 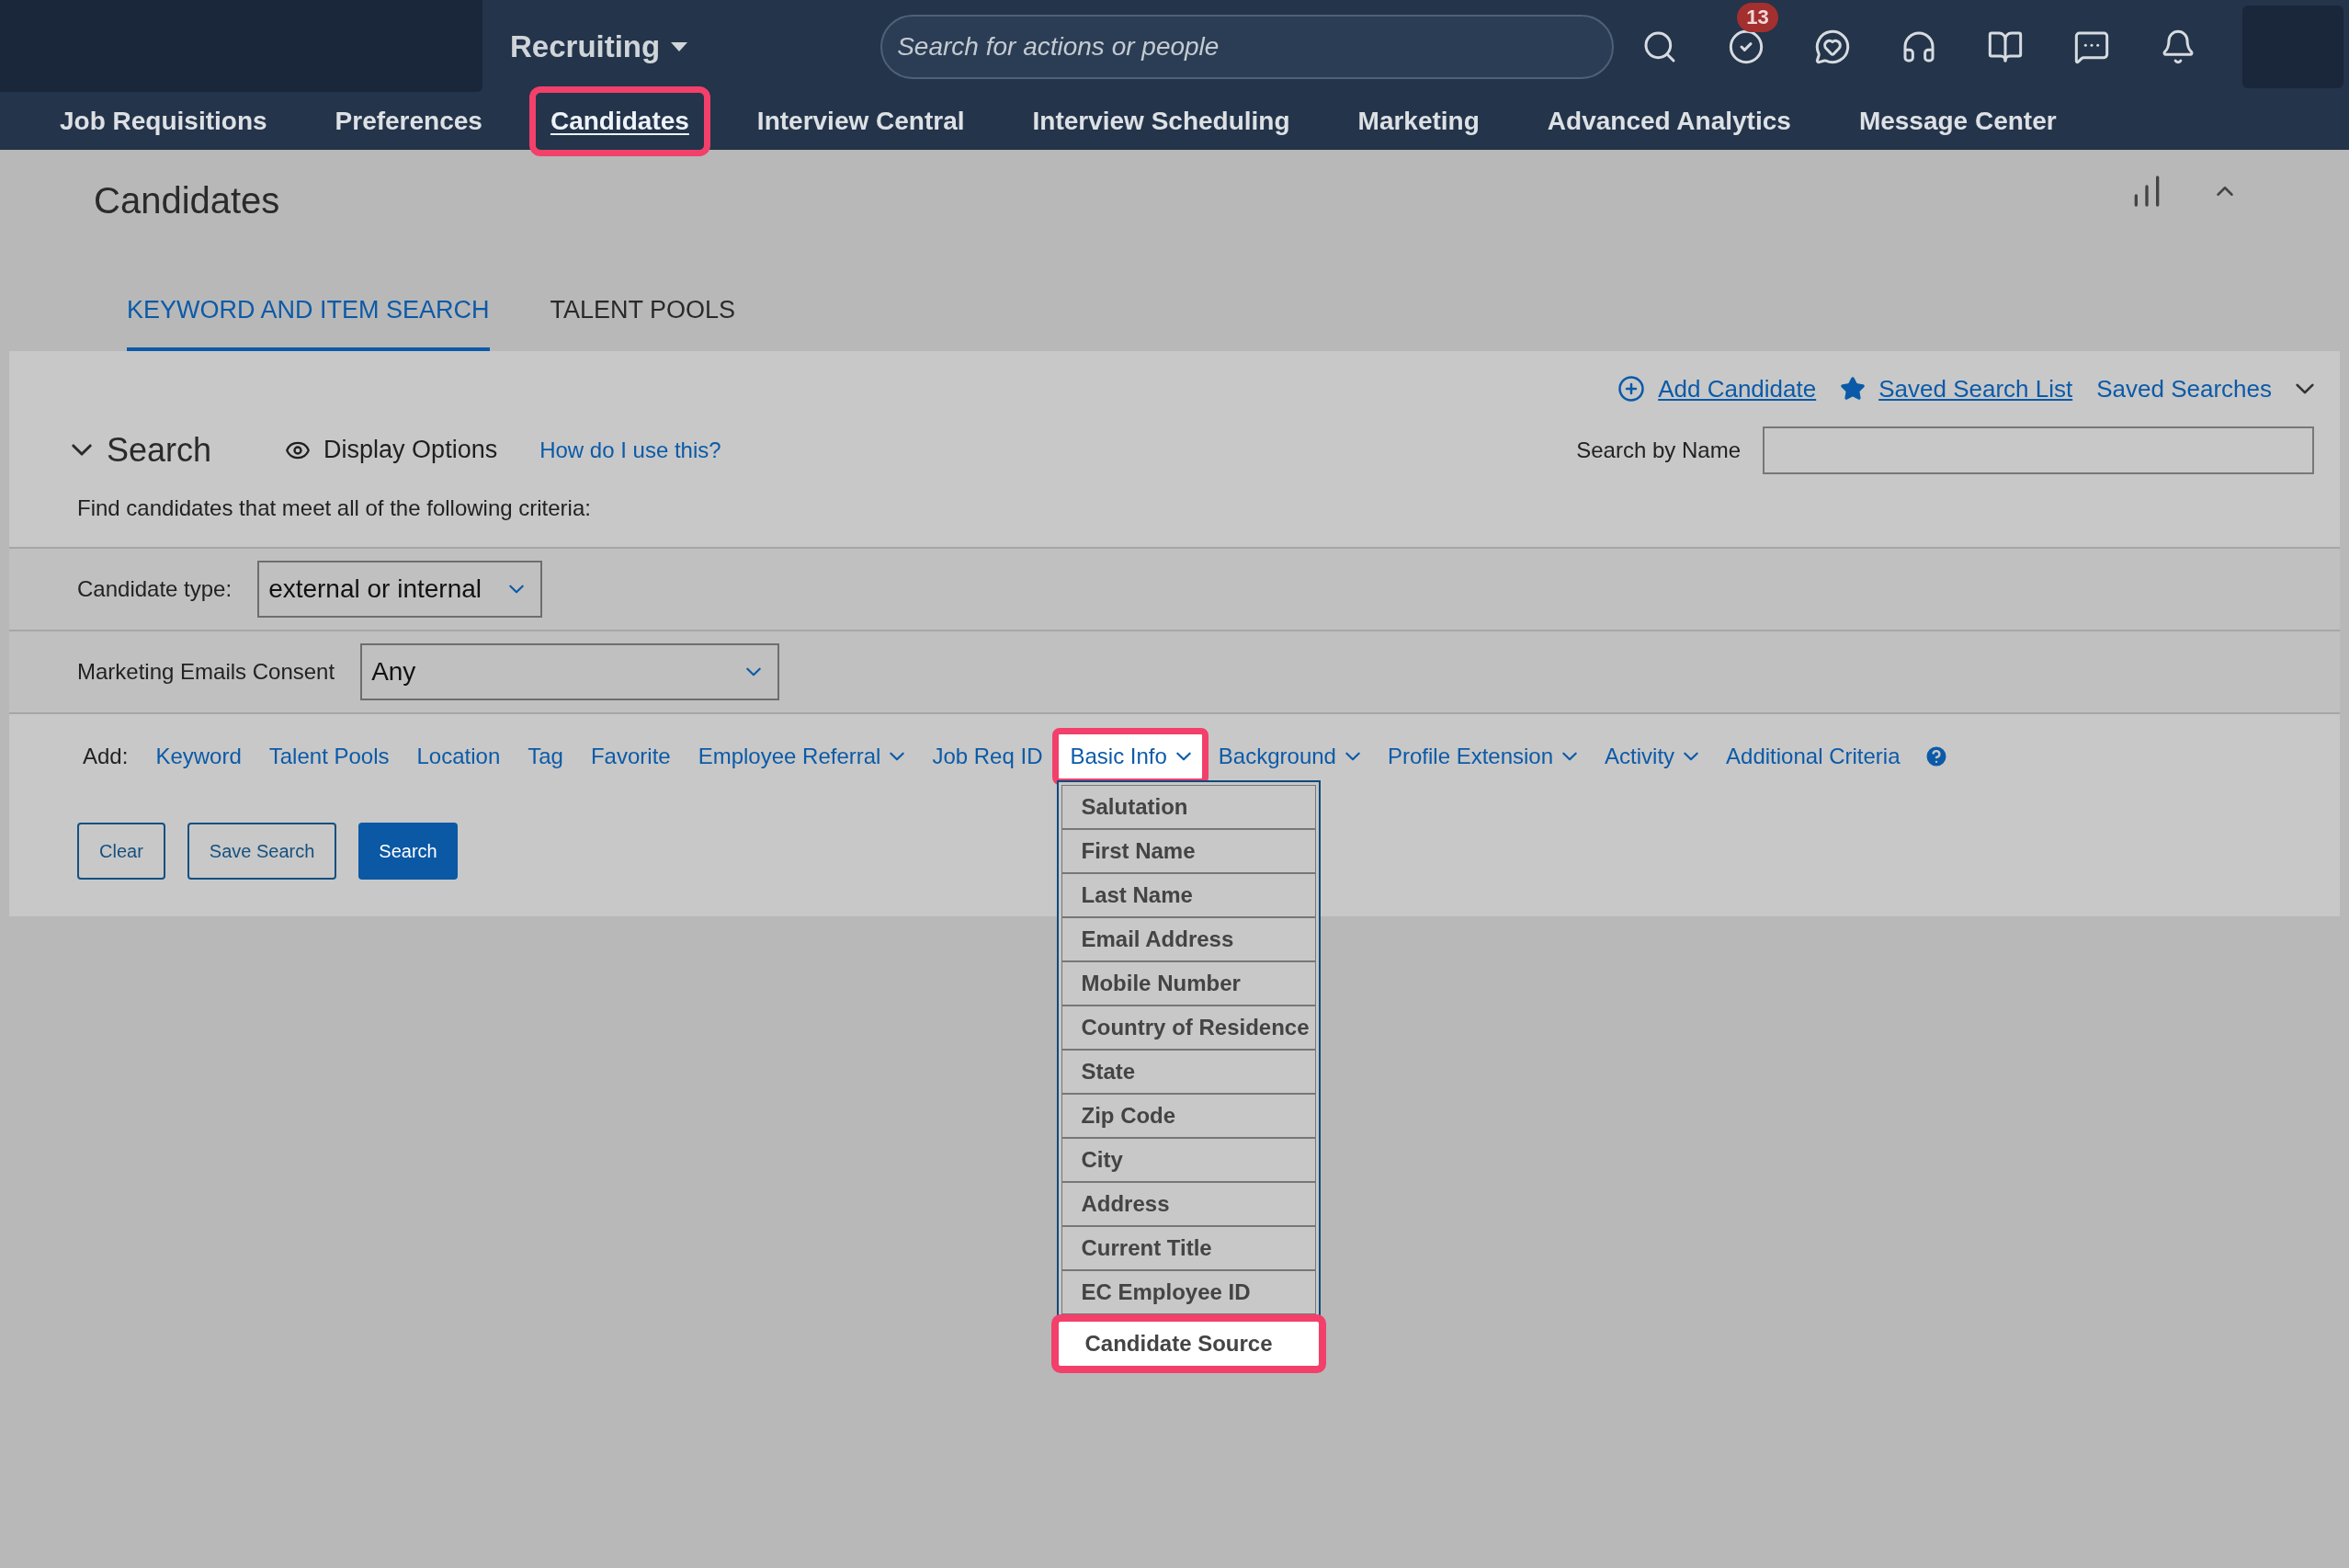 I want to click on menu-item: Last Name, so click(x=1189, y=894).